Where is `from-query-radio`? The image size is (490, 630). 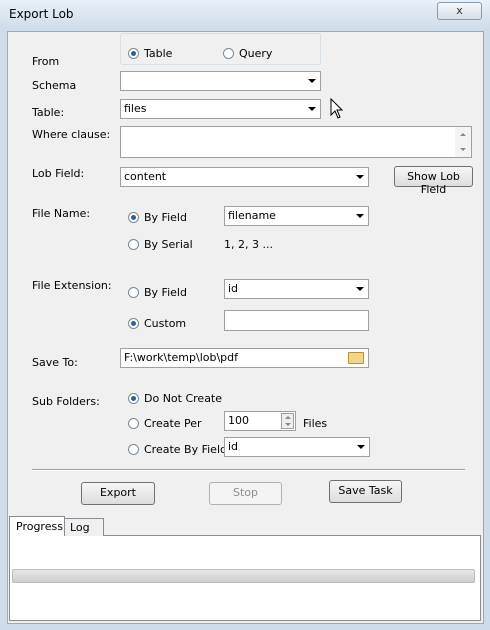 from-query-radio is located at coordinates (228, 53).